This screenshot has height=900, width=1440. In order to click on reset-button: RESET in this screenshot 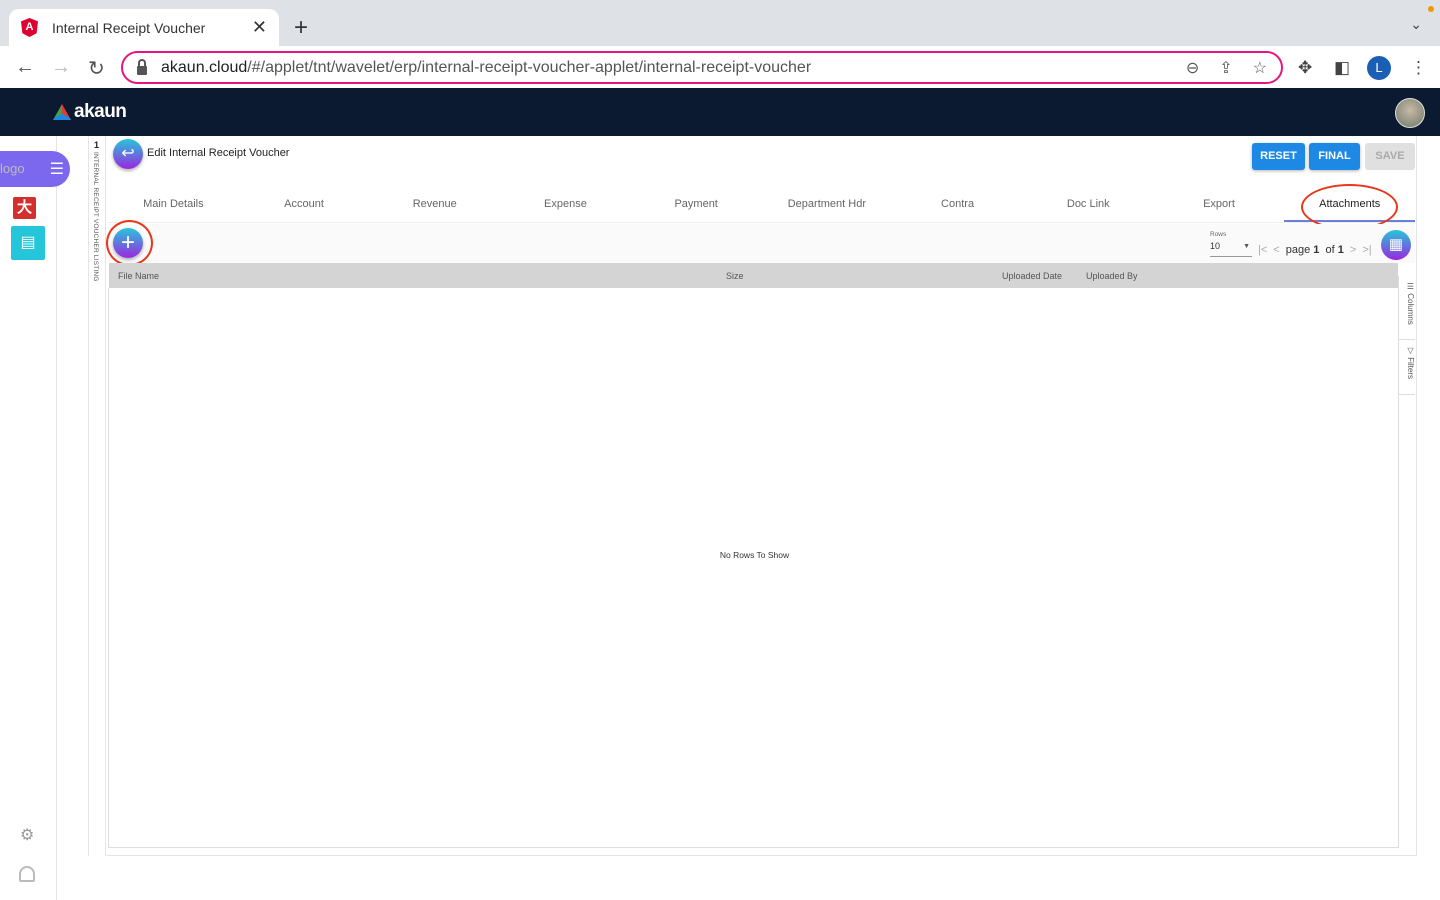, I will do `click(1278, 156)`.